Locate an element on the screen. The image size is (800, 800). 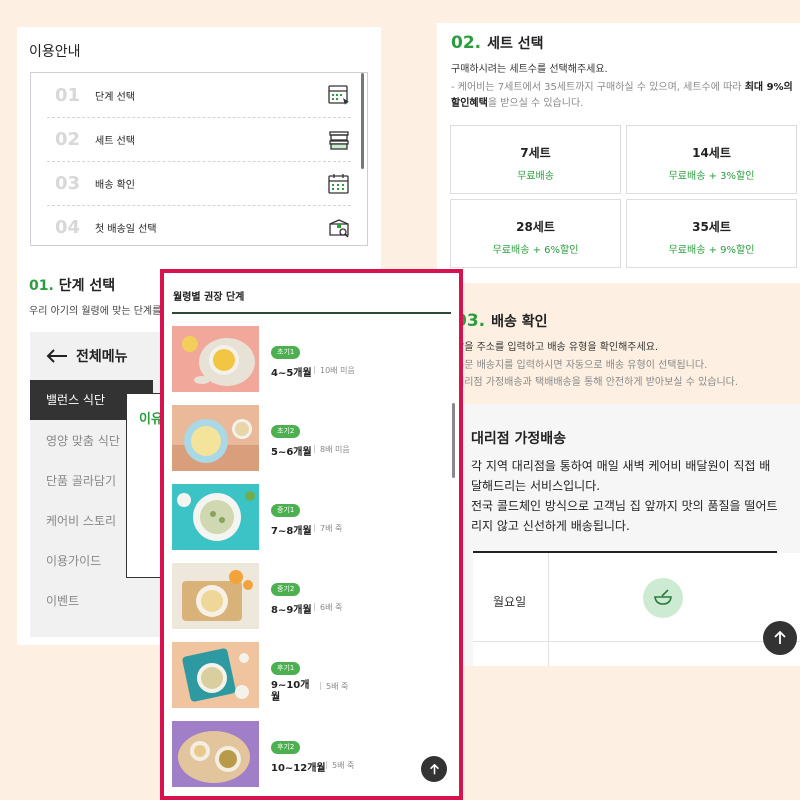
age-range: 9~10개월 is located at coordinates (290, 691).